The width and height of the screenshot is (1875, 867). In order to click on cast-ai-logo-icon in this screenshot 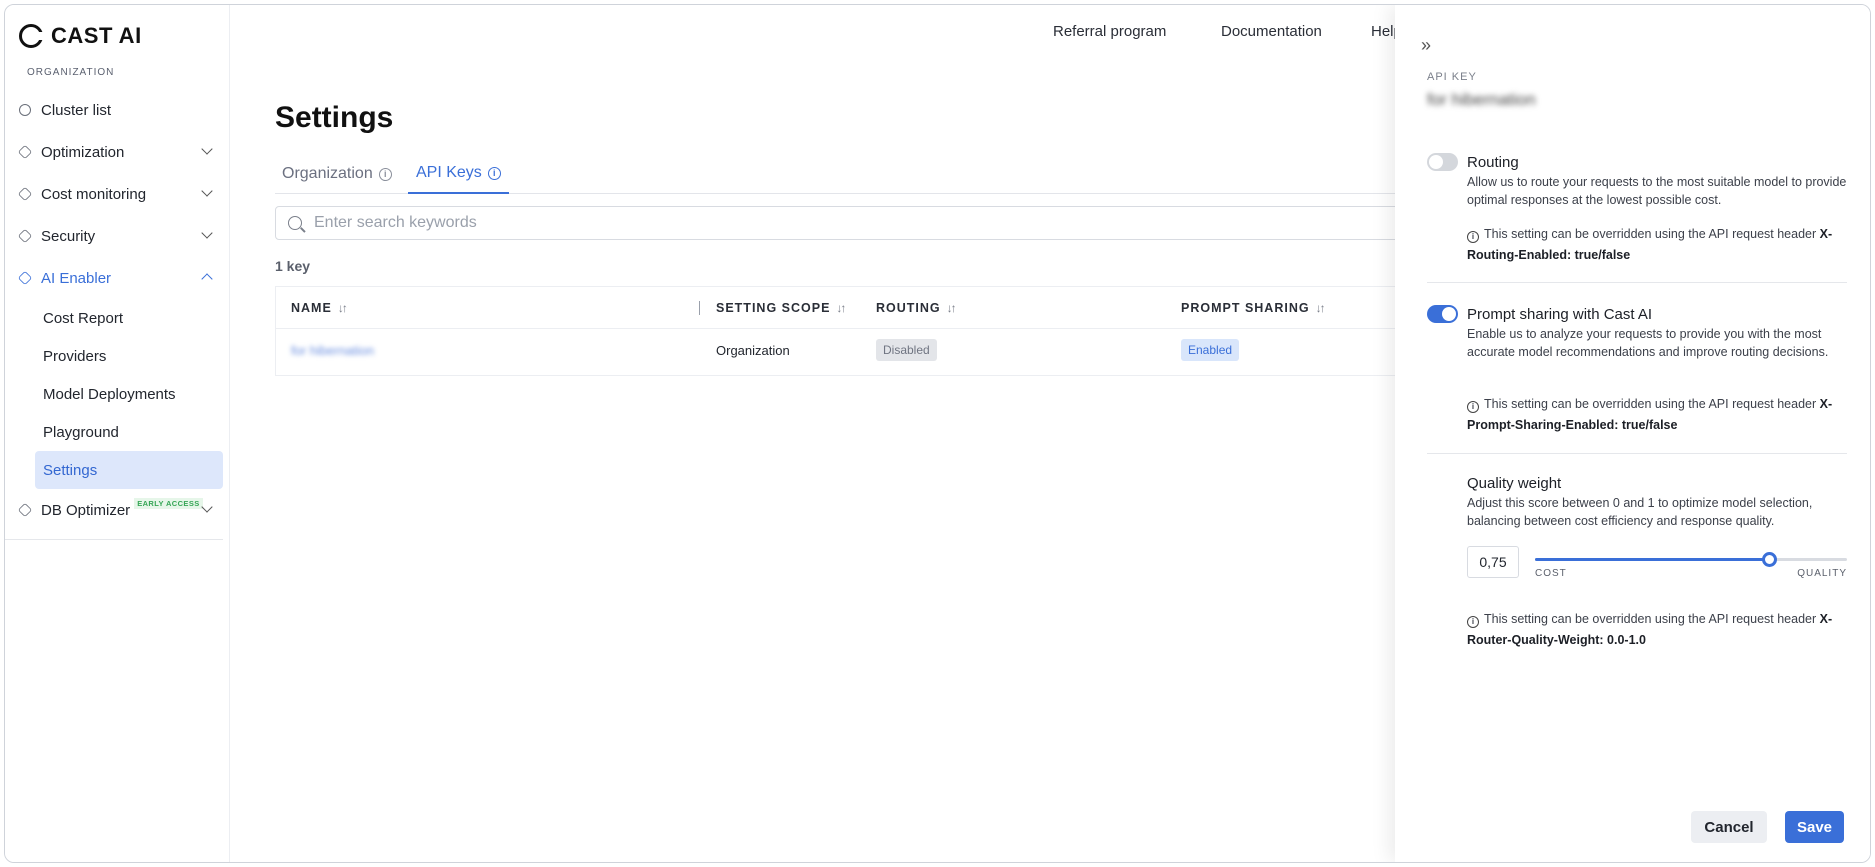, I will do `click(31, 36)`.